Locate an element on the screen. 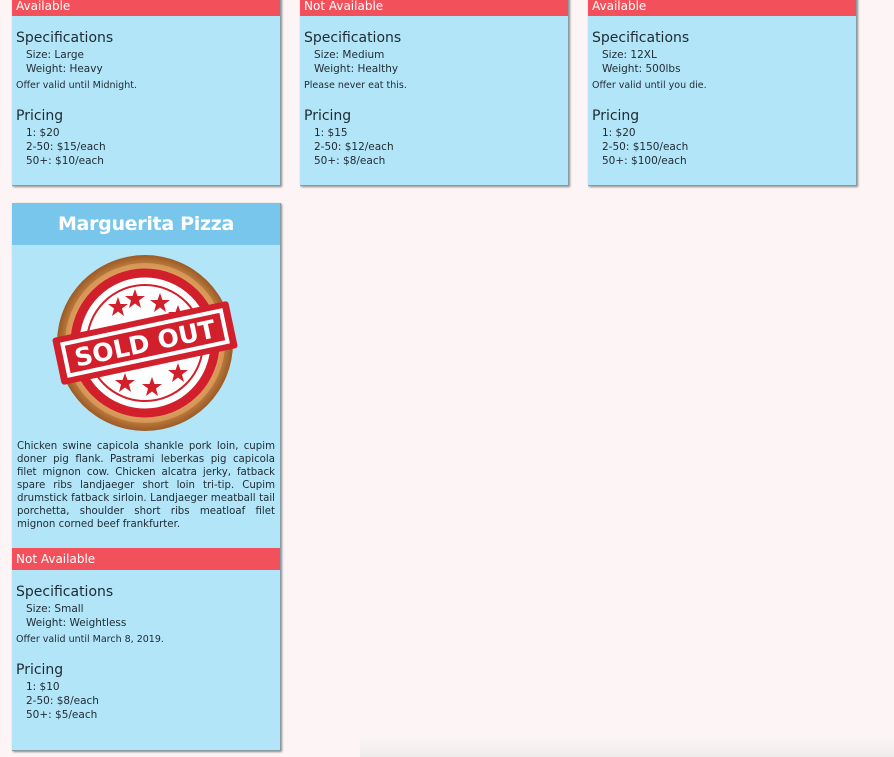 The image size is (894, 757). spec-weight: Weight: 500lbs is located at coordinates (641, 69).